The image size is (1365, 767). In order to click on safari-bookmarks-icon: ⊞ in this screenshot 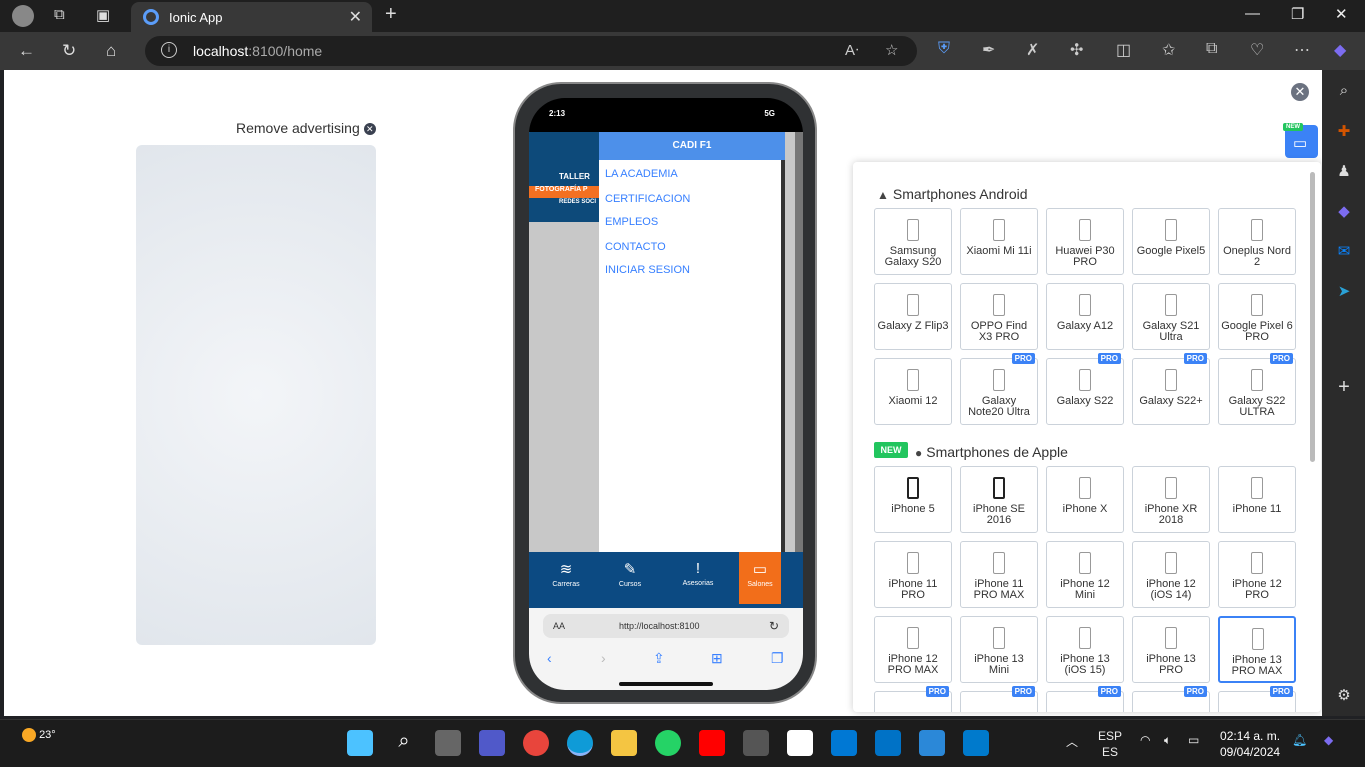, I will do `click(717, 658)`.